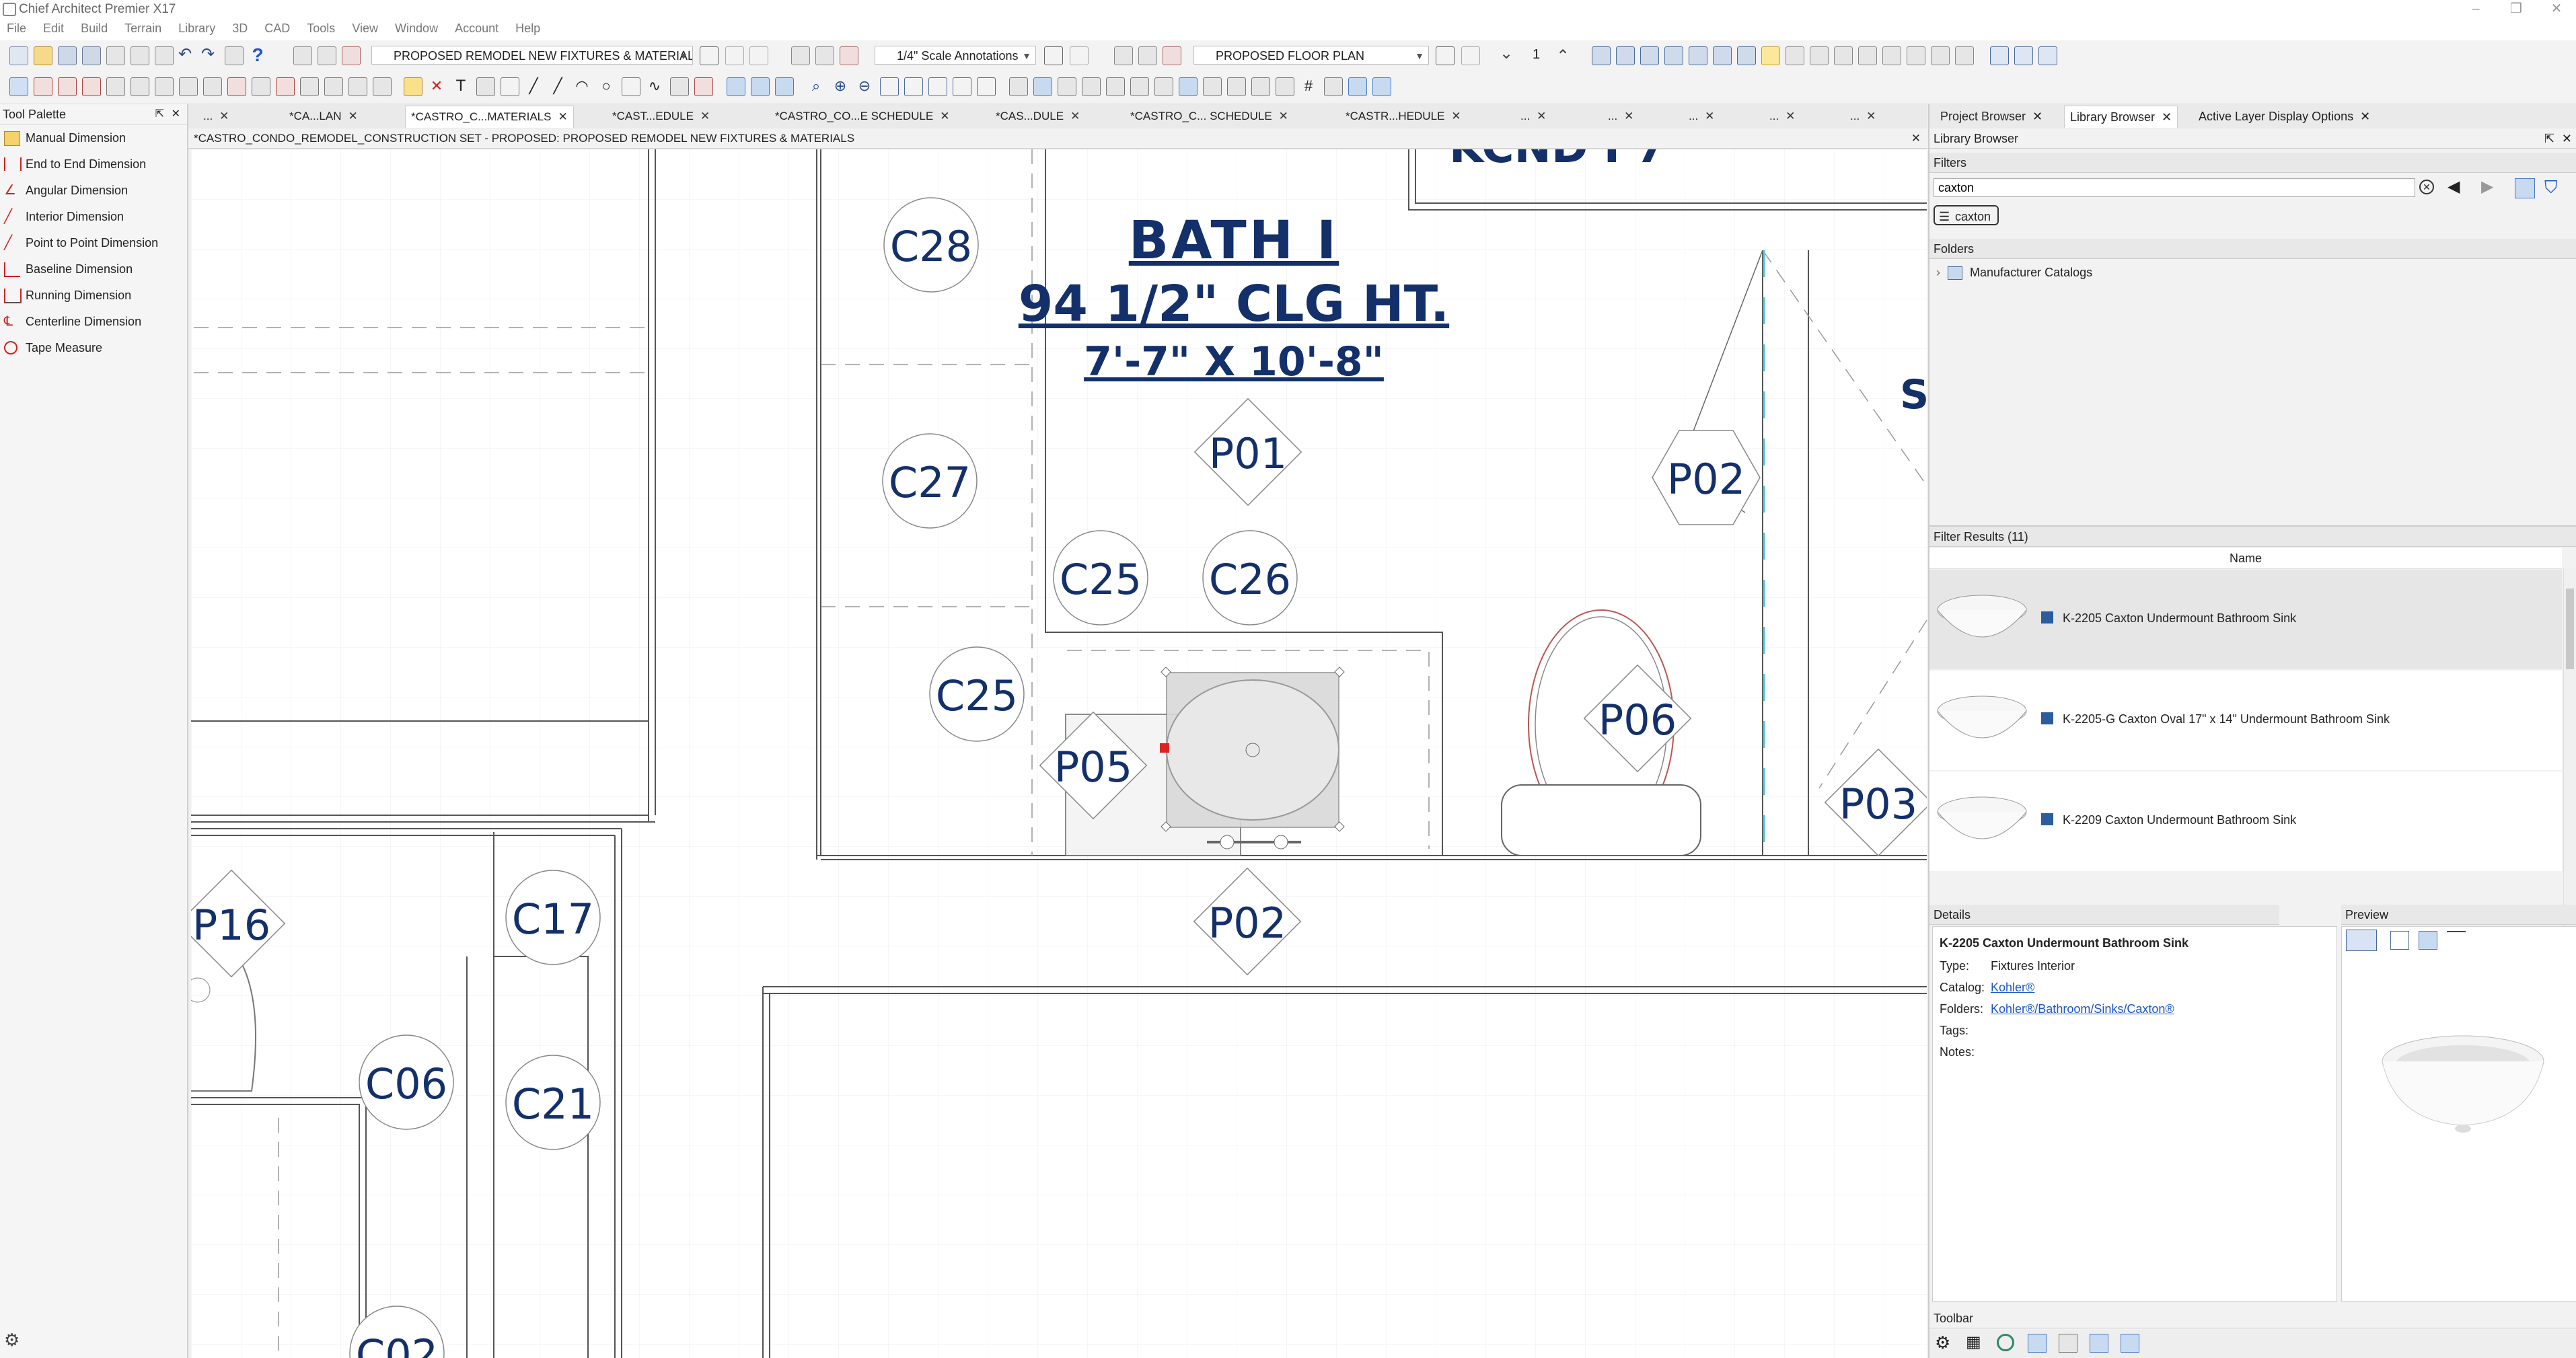 The height and width of the screenshot is (1358, 2576). What do you see at coordinates (185, 55) in the screenshot?
I see `undo-icon: ↶` at bounding box center [185, 55].